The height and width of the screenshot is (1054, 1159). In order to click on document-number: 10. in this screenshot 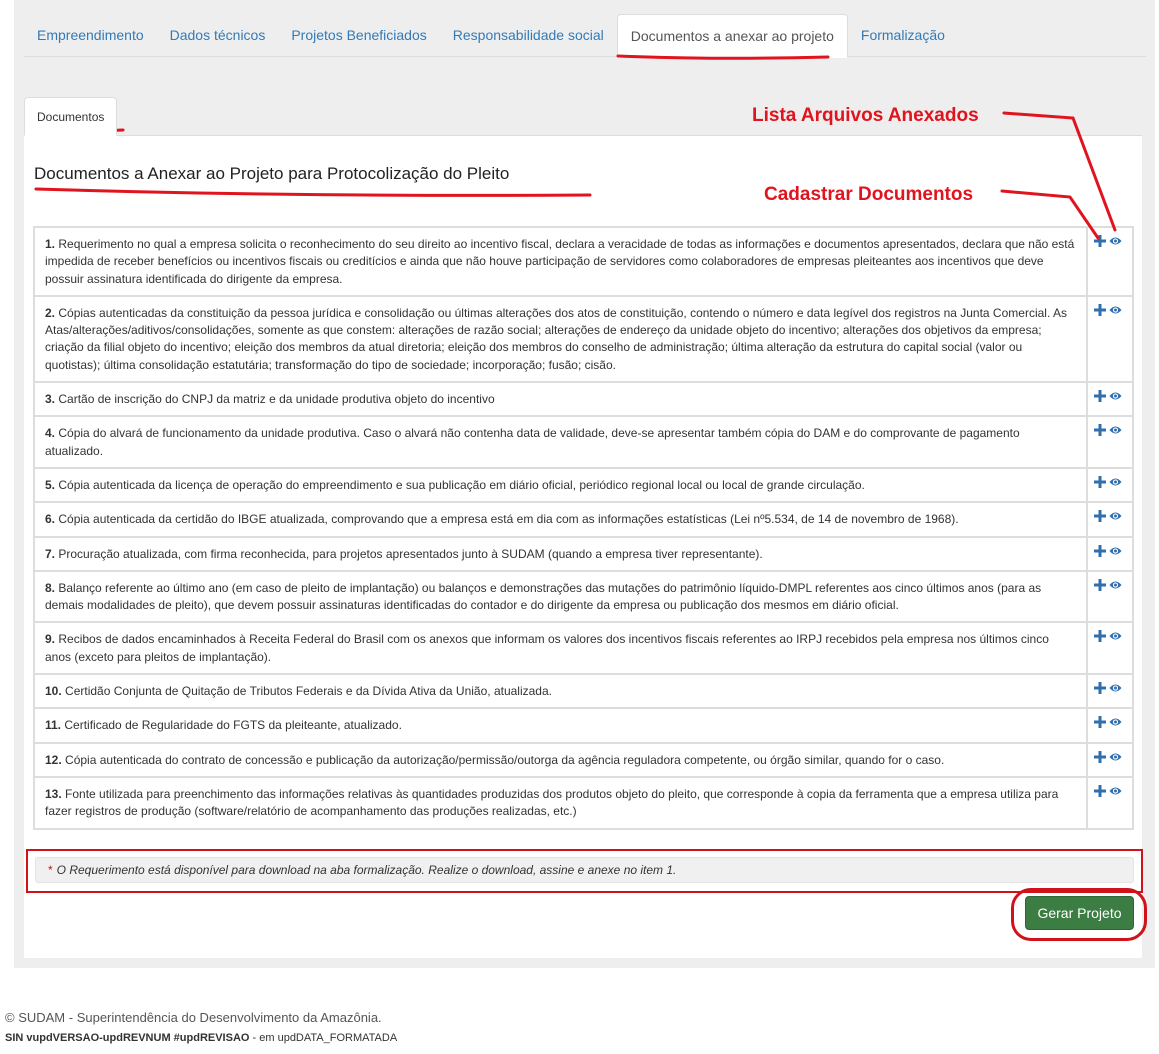, I will do `click(53, 691)`.